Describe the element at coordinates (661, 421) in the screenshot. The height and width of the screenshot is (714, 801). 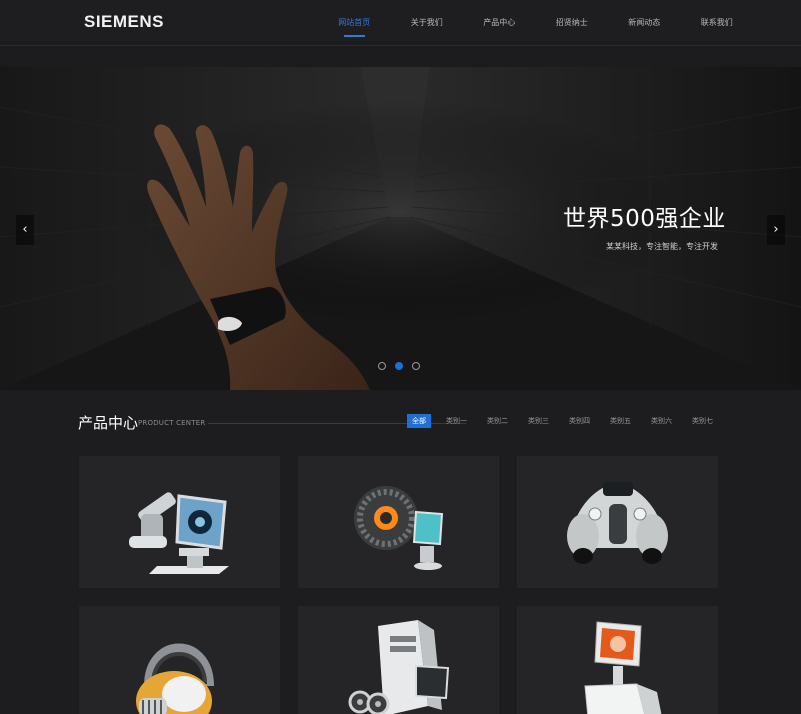
I see `tab-category-6: 类别六` at that location.